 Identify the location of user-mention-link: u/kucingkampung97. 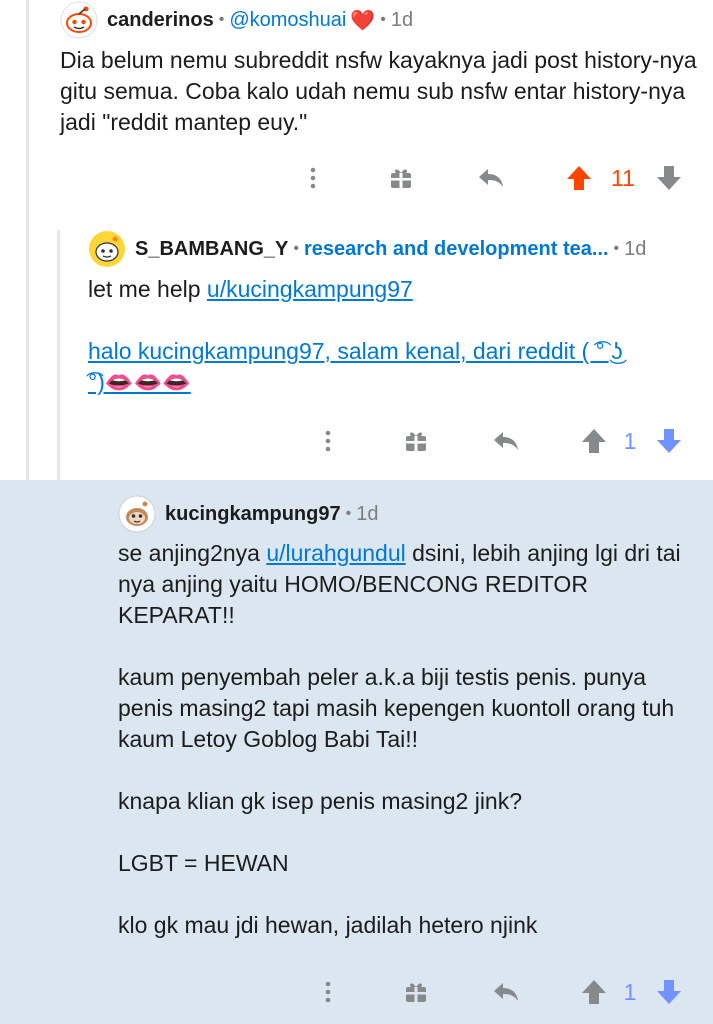
(310, 289).